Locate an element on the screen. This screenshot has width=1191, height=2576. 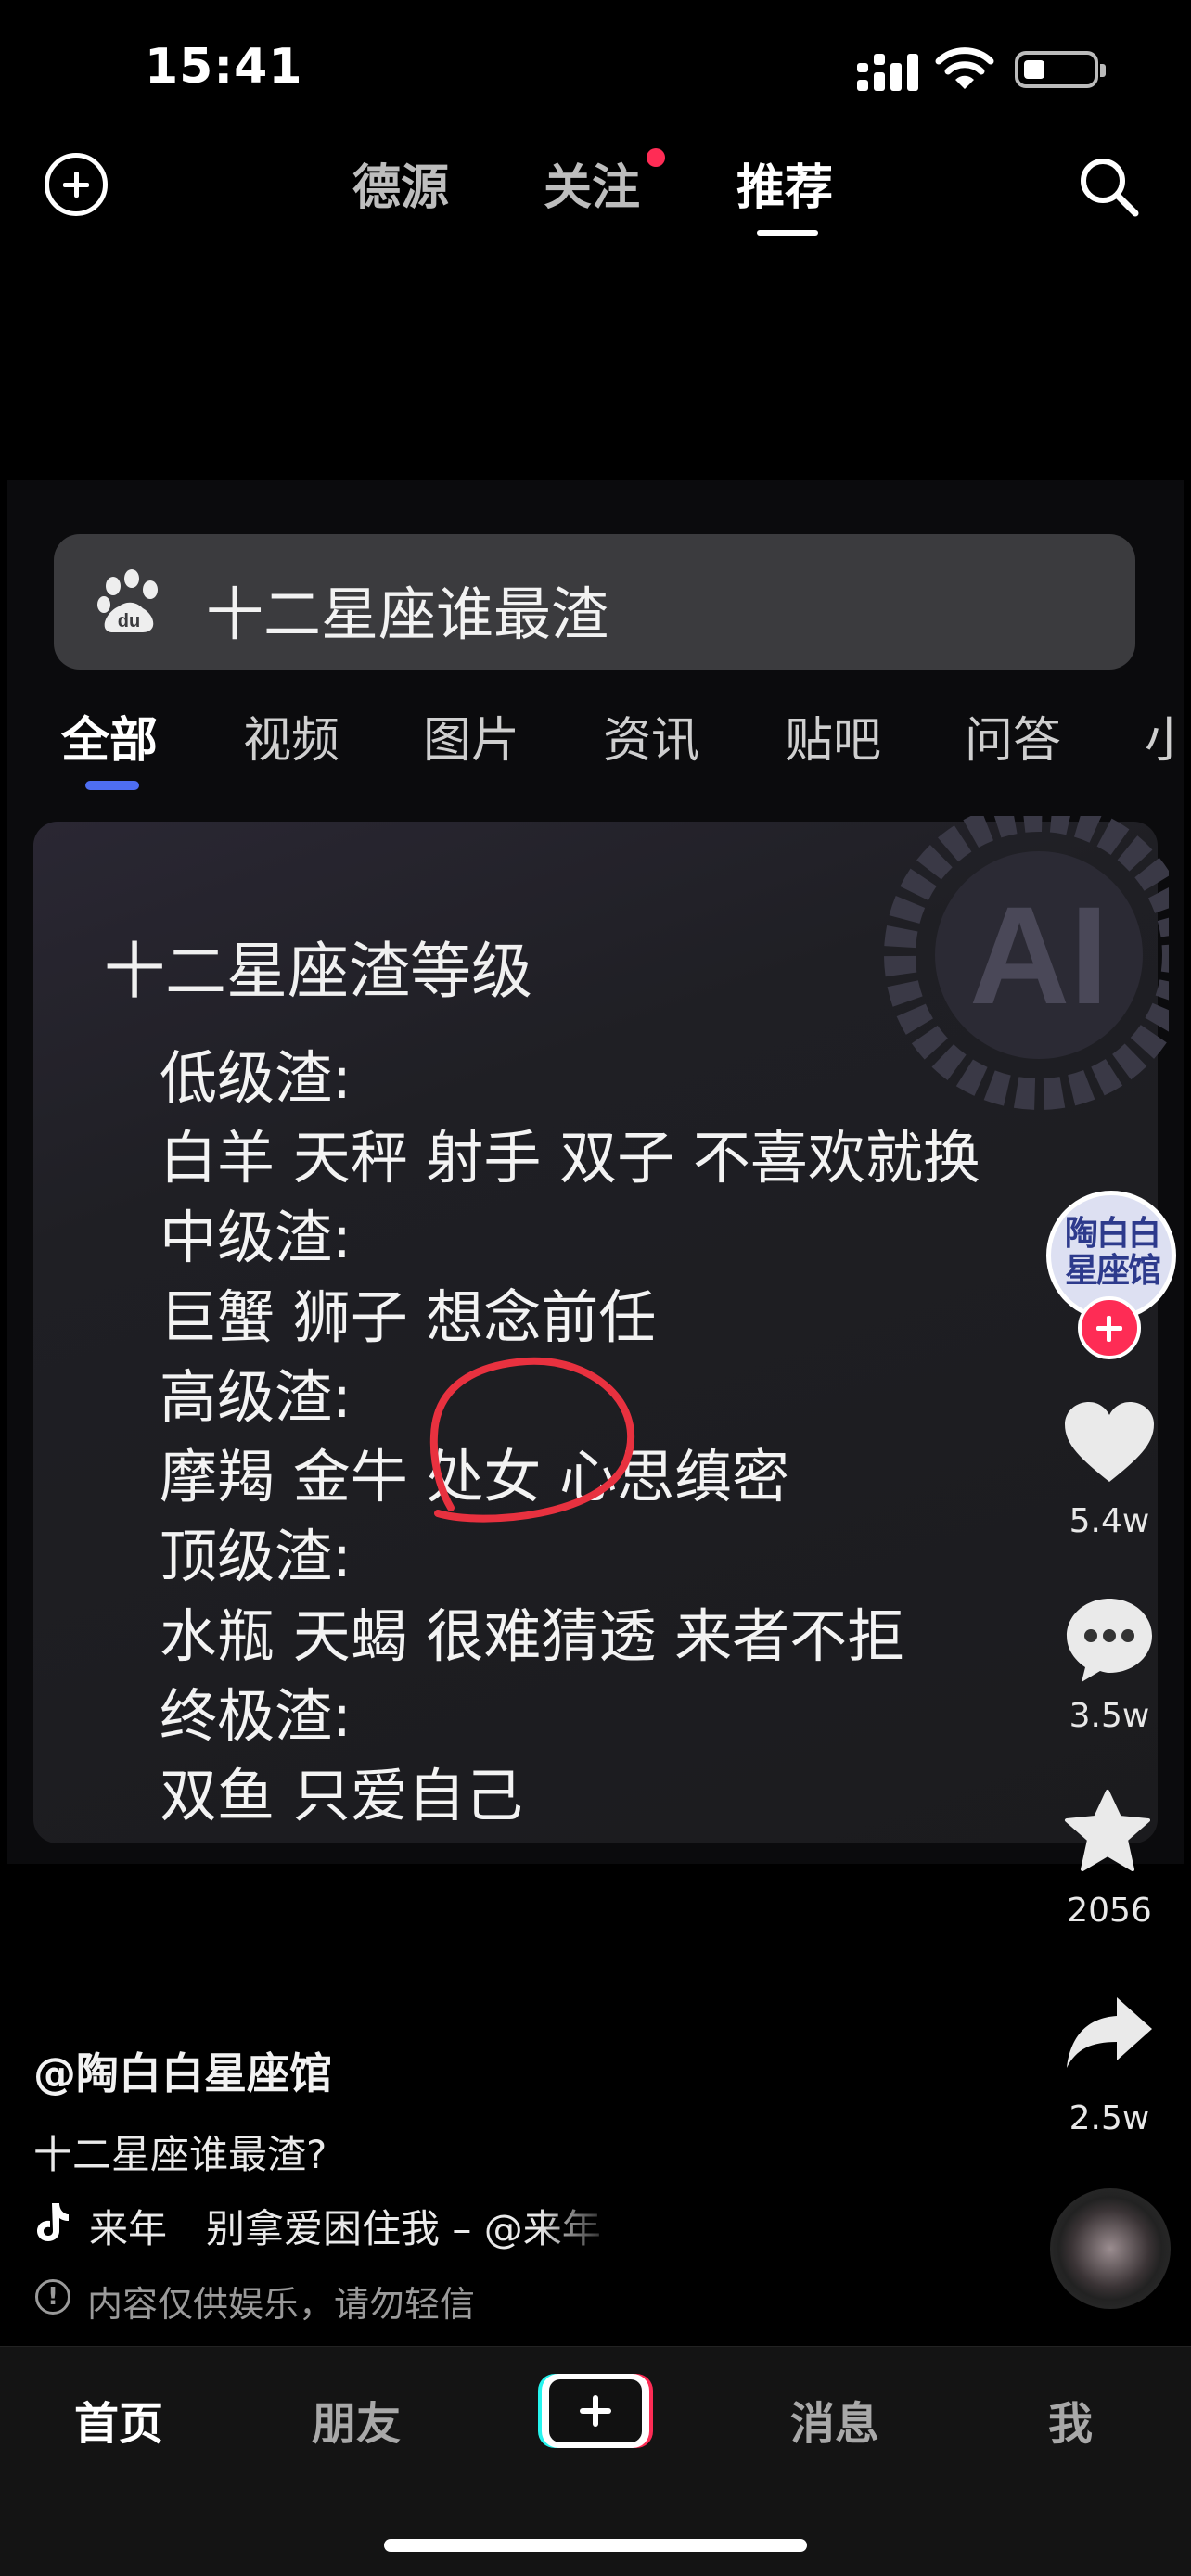
star-icon is located at coordinates (1107, 1832).